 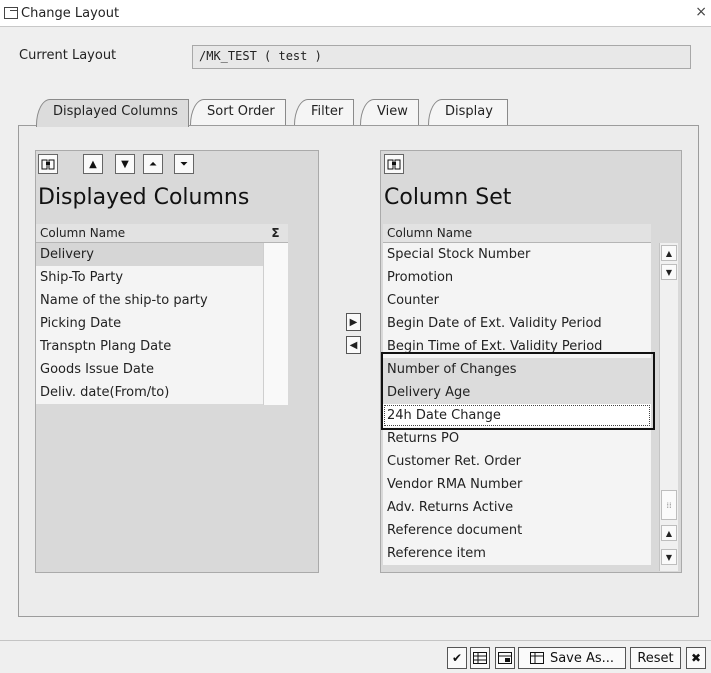 I want to click on footer-divider, so click(x=355, y=640).